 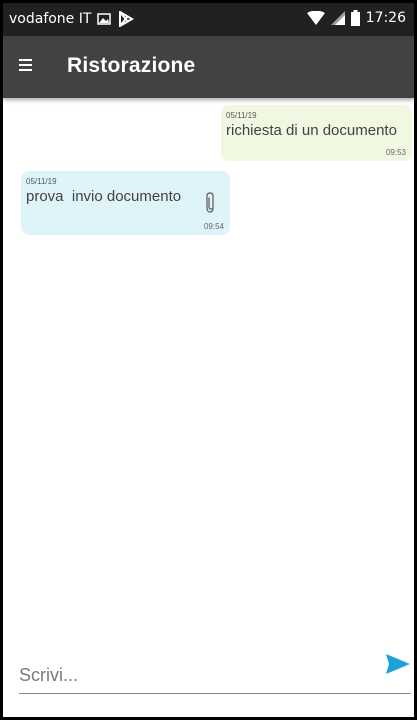 What do you see at coordinates (28, 65) in the screenshot?
I see `hamburger-menu-icon` at bounding box center [28, 65].